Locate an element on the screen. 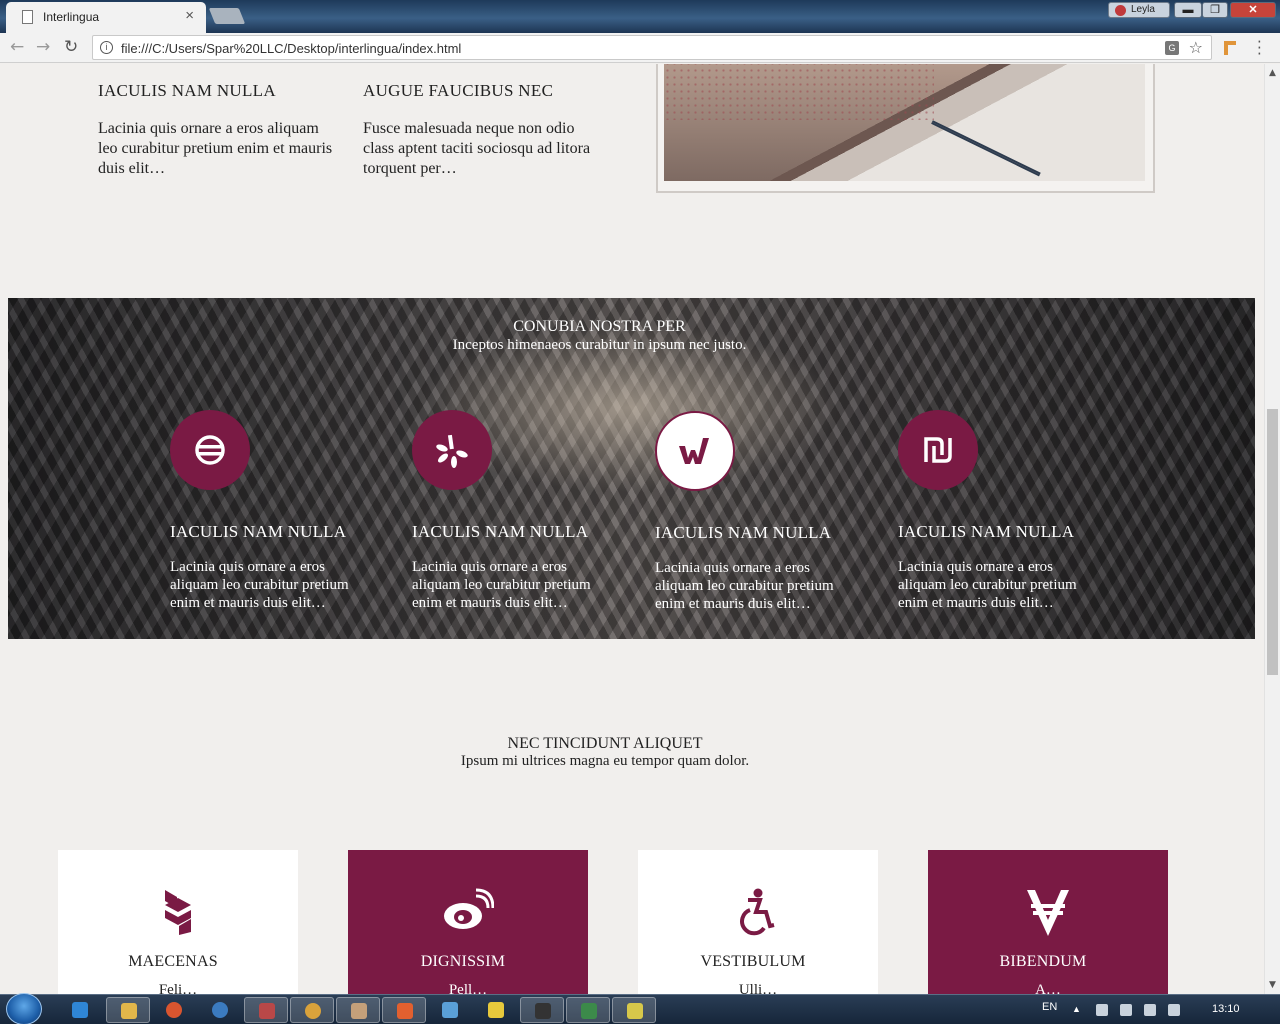 The height and width of the screenshot is (1024, 1280). feature-title: AUGUE FAUCIBUS NEC is located at coordinates (458, 90).